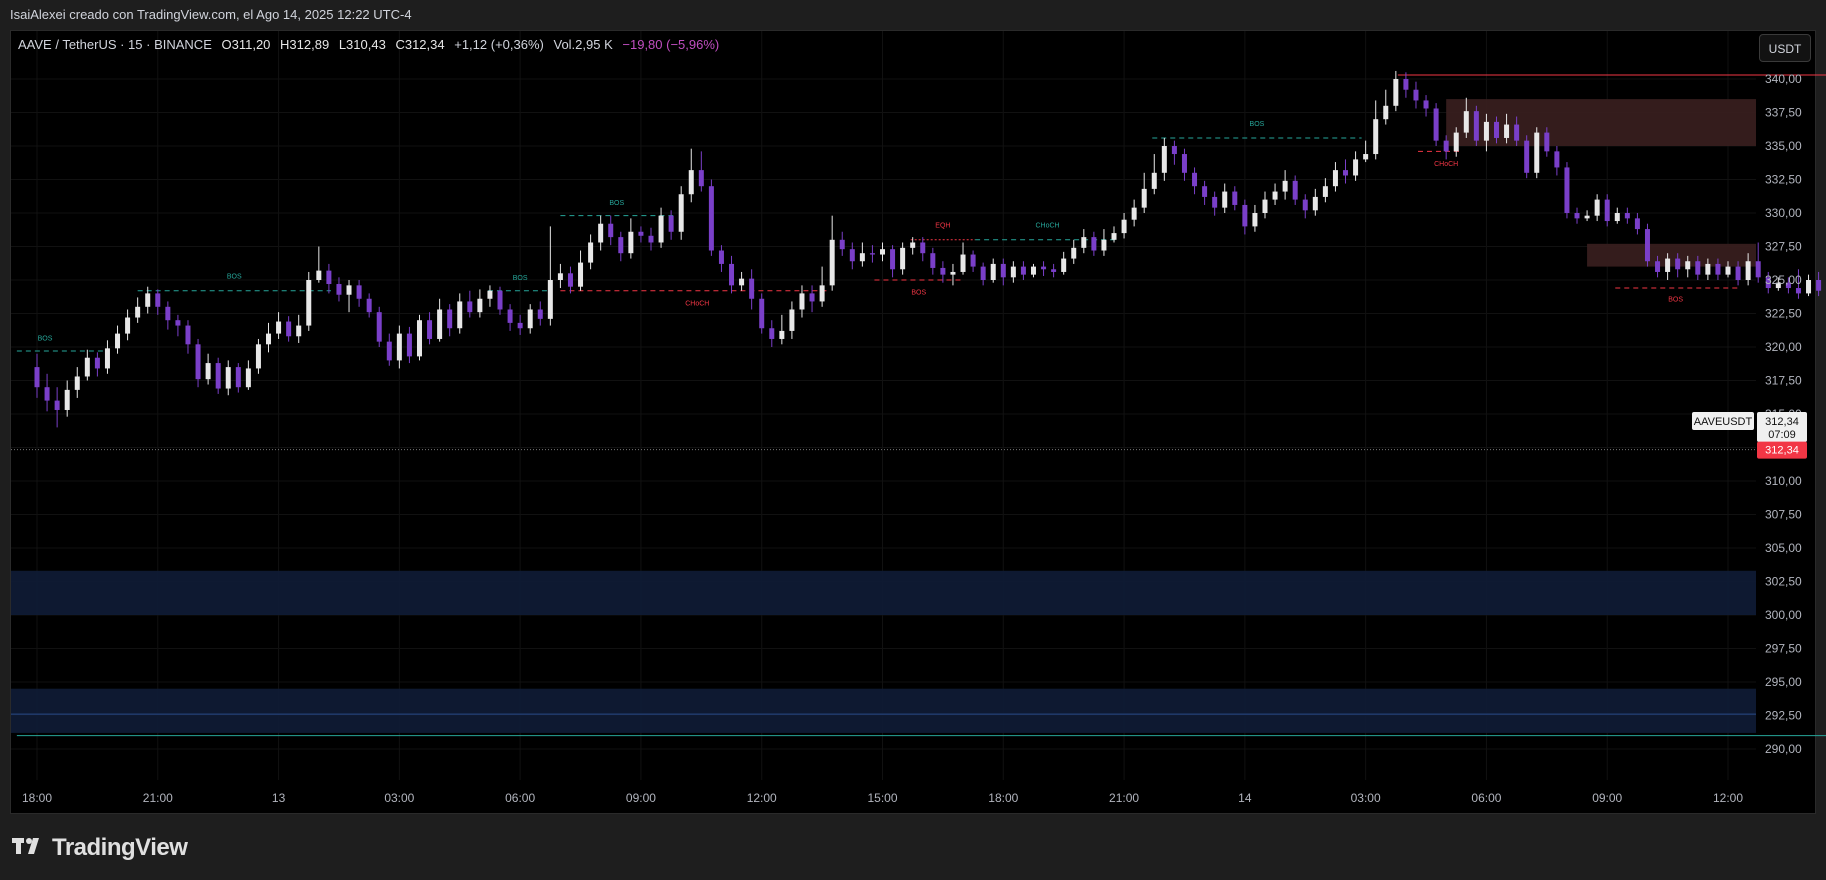 The width and height of the screenshot is (1826, 880). Describe the element at coordinates (1782, 451) in the screenshot. I see `last-price-badge: 312,34` at that location.